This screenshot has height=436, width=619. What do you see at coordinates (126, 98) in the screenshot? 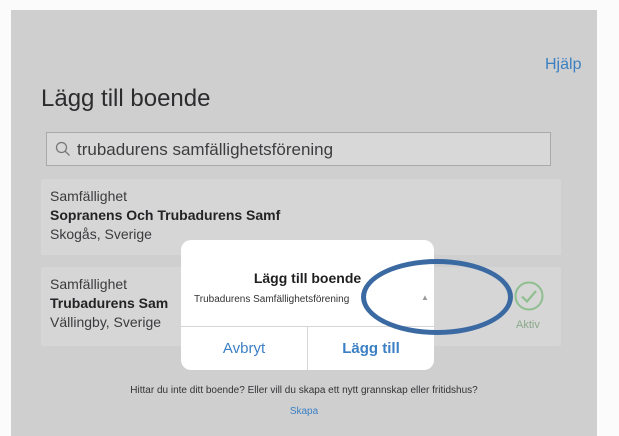
I see `page-title: Lägg till boende` at bounding box center [126, 98].